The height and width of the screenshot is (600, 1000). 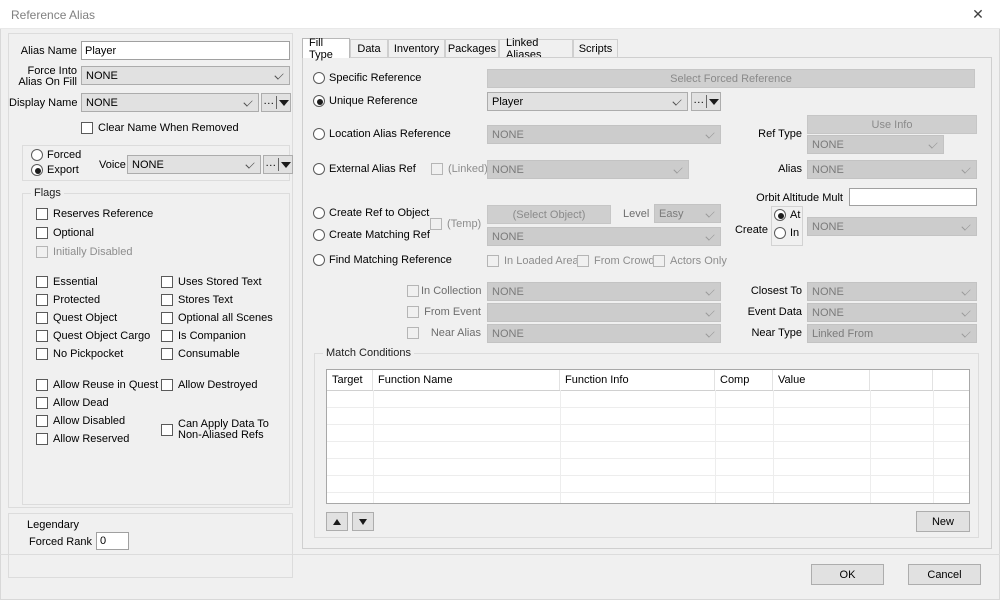 I want to click on move-down-button, so click(x=363, y=521).